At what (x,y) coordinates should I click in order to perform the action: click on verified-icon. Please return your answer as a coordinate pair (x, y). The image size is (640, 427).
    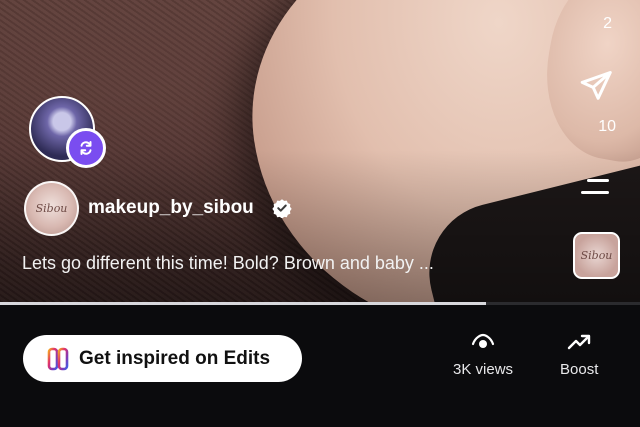
    Looking at the image, I should click on (282, 208).